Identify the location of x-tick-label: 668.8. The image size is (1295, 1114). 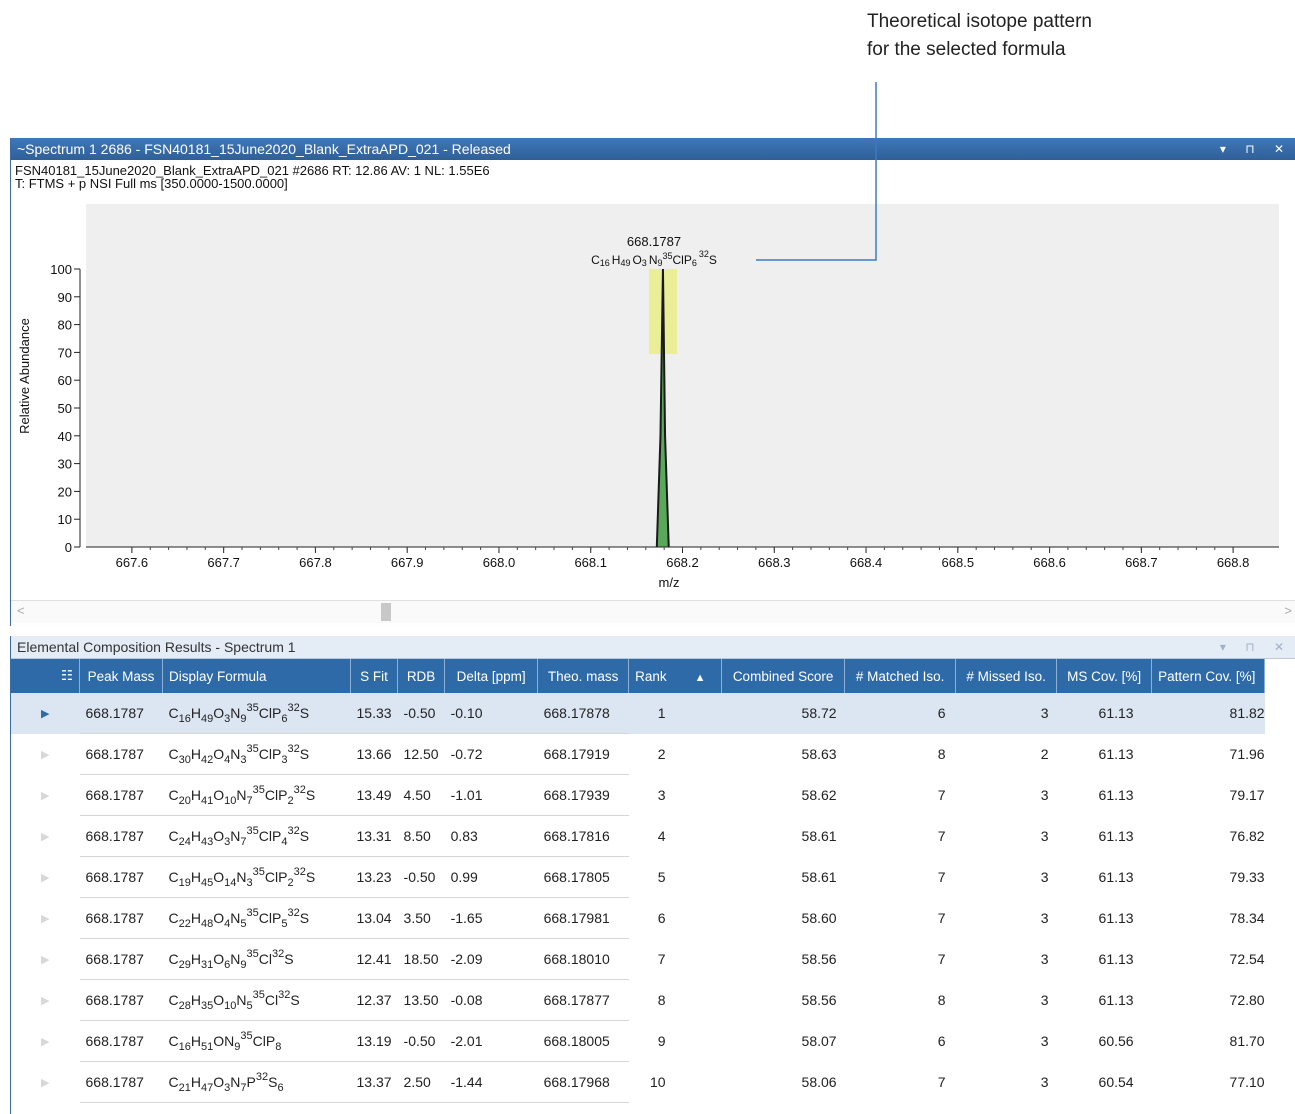
(1233, 562).